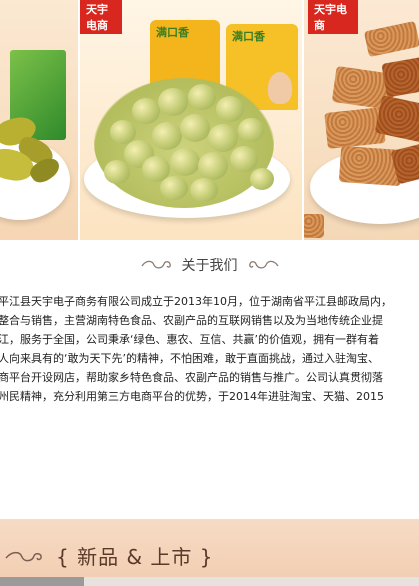 The height and width of the screenshot is (586, 419). Describe the element at coordinates (42, 581) in the screenshot. I see `scrollbar-thumb` at that location.